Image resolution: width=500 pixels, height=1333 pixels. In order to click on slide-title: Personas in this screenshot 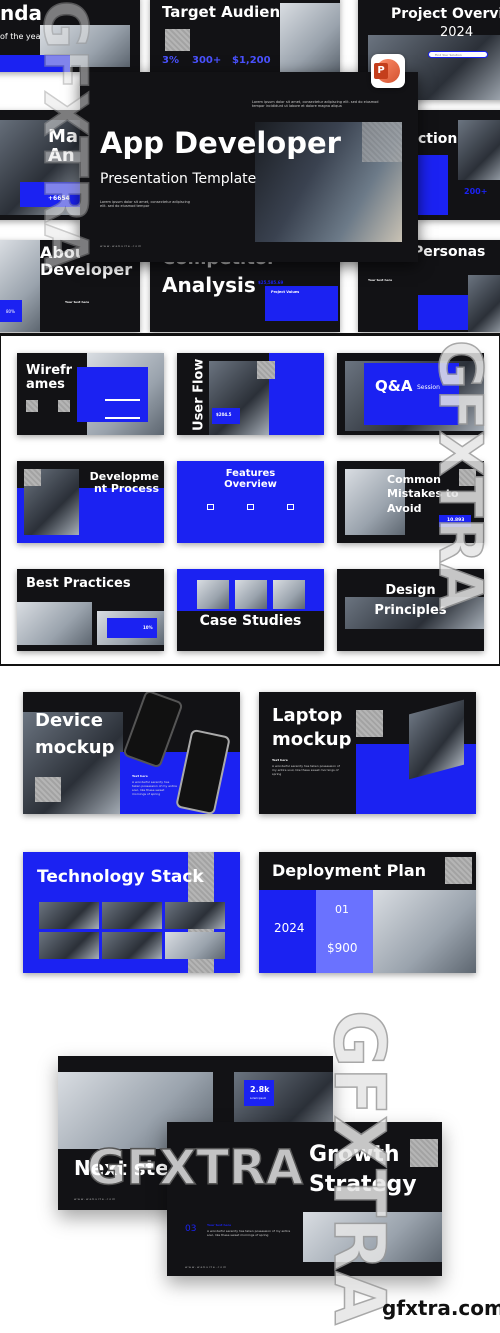, I will do `click(449, 252)`.